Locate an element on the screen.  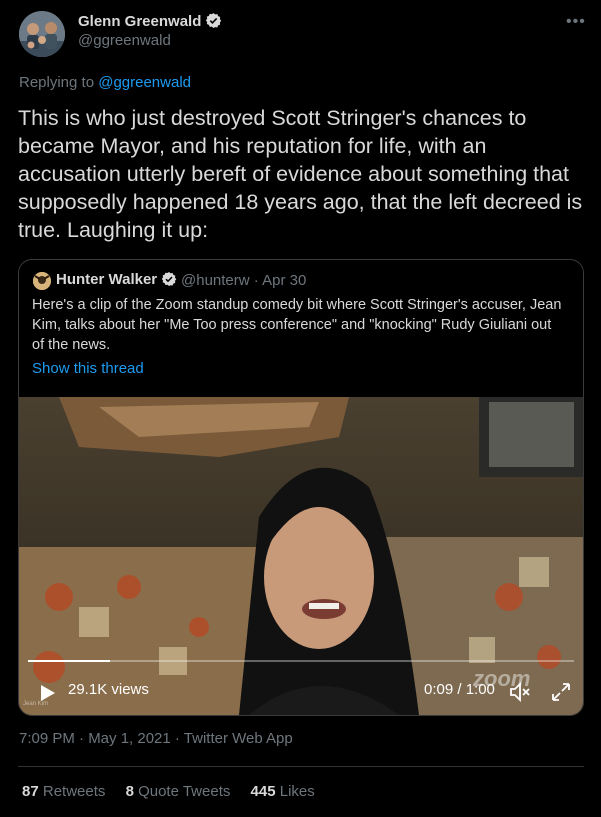
quote-tweets-count: 8 is located at coordinates (129, 791).